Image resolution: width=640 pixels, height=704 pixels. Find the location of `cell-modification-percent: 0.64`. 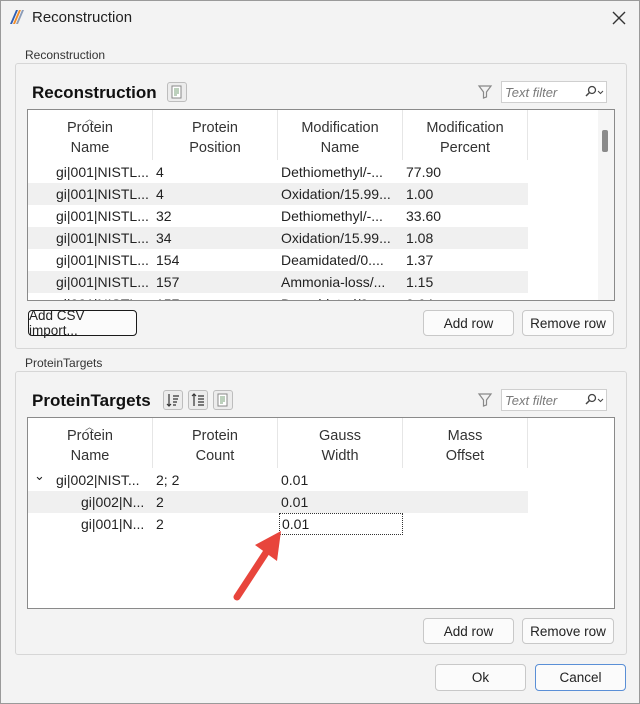

cell-modification-percent: 0.64 is located at coordinates (466, 296).